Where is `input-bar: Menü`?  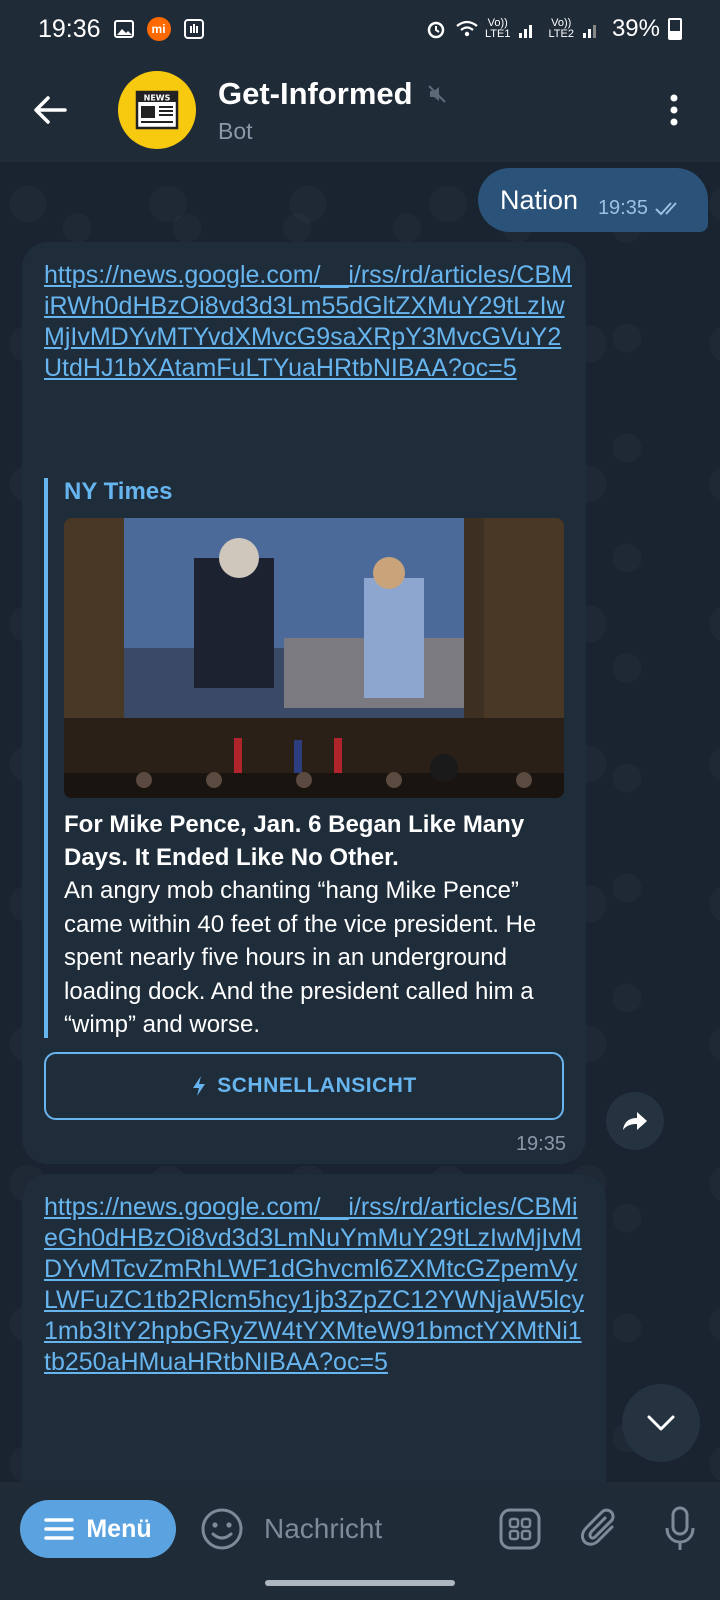
input-bar: Menü is located at coordinates (360, 1529).